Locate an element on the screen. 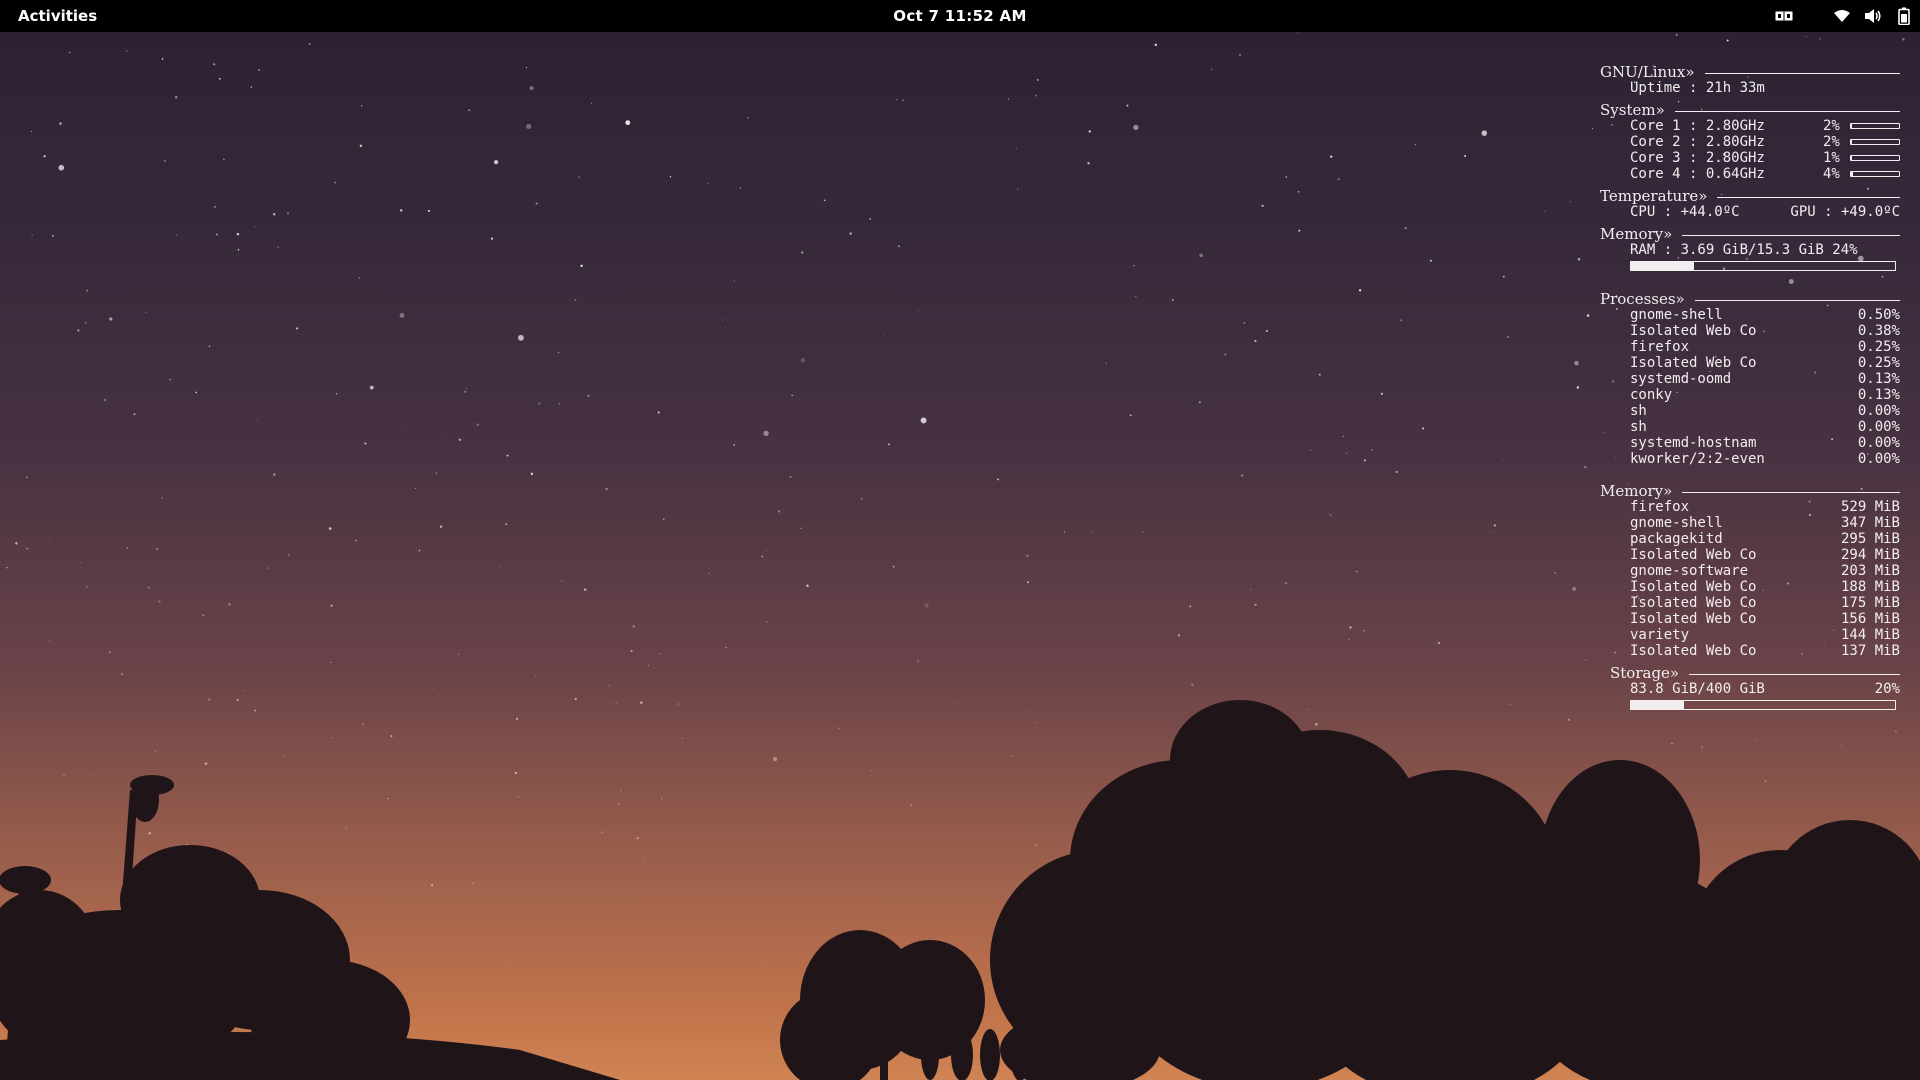 This screenshot has width=1920, height=1080. top-panel: Activities Oct 7 11:52 AM is located at coordinates (960, 16).